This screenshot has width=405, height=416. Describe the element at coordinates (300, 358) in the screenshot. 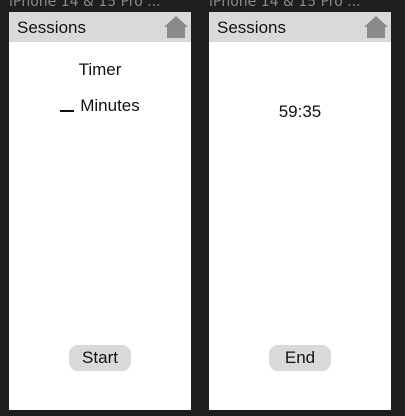

I see `end-button: End` at that location.